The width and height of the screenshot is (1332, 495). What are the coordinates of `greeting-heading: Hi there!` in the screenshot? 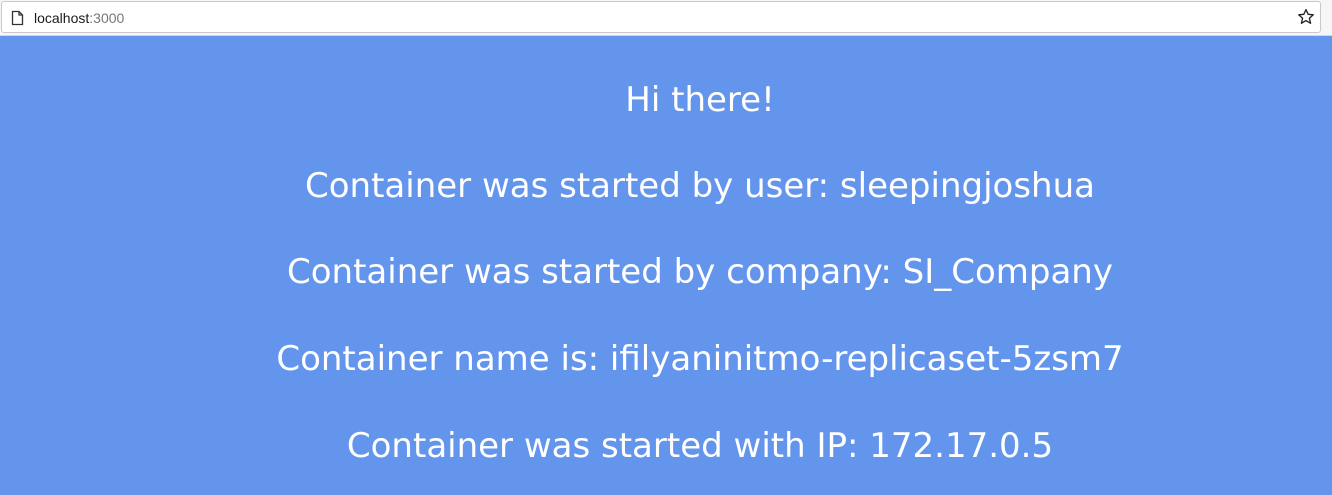 It's located at (700, 100).